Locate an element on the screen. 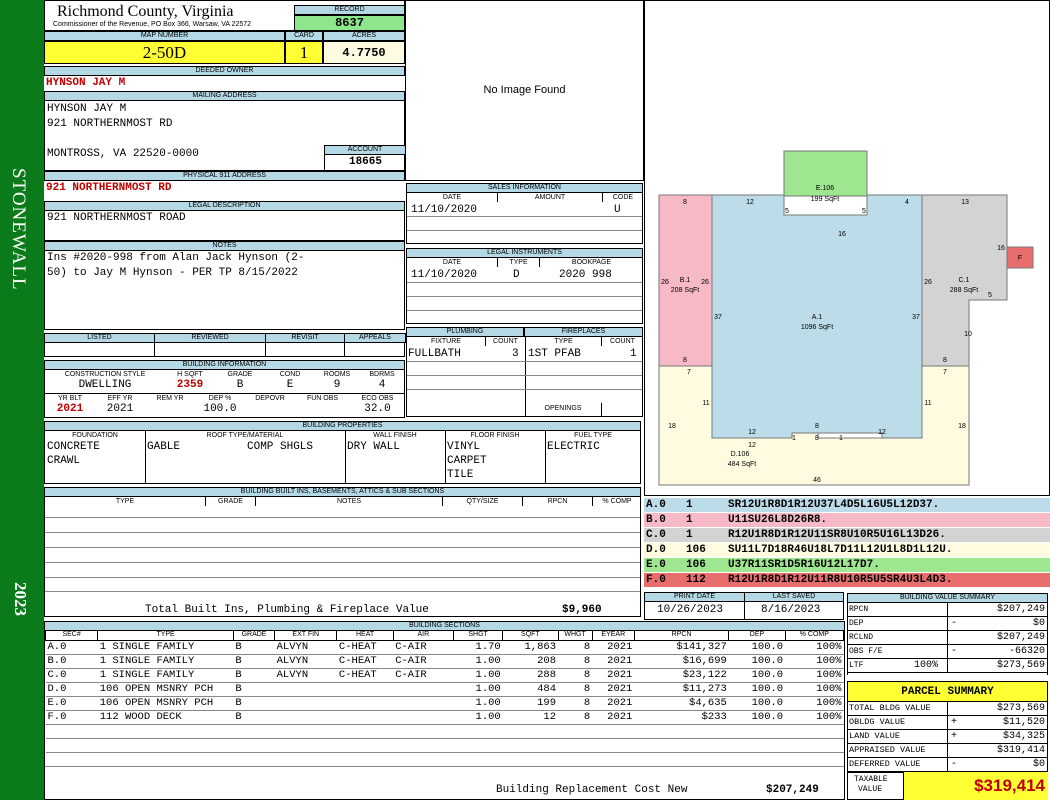  cond-value: E is located at coordinates (290, 385).